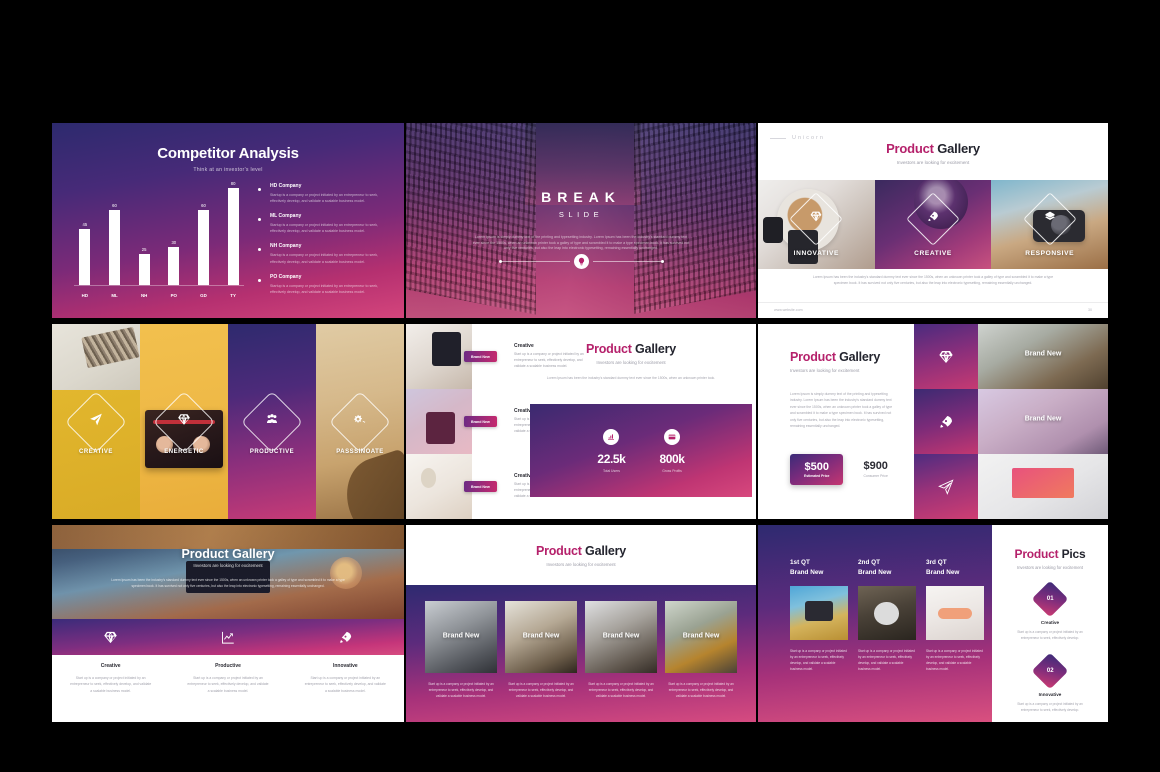 The width and height of the screenshot is (1160, 772). Describe the element at coordinates (286, 186) in the screenshot. I see `legend-title: HD Company` at that location.